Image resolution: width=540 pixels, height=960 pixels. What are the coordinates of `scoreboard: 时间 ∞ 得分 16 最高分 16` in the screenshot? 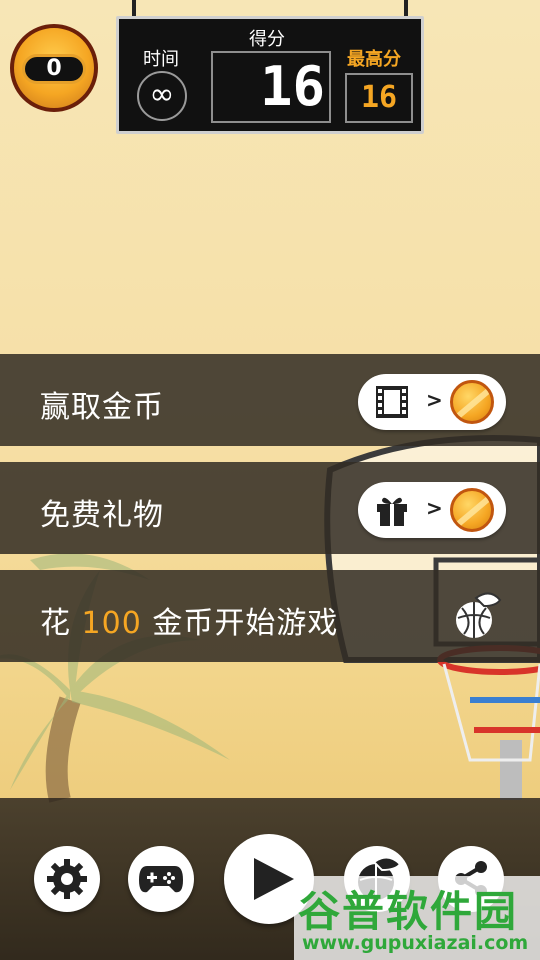 It's located at (270, 75).